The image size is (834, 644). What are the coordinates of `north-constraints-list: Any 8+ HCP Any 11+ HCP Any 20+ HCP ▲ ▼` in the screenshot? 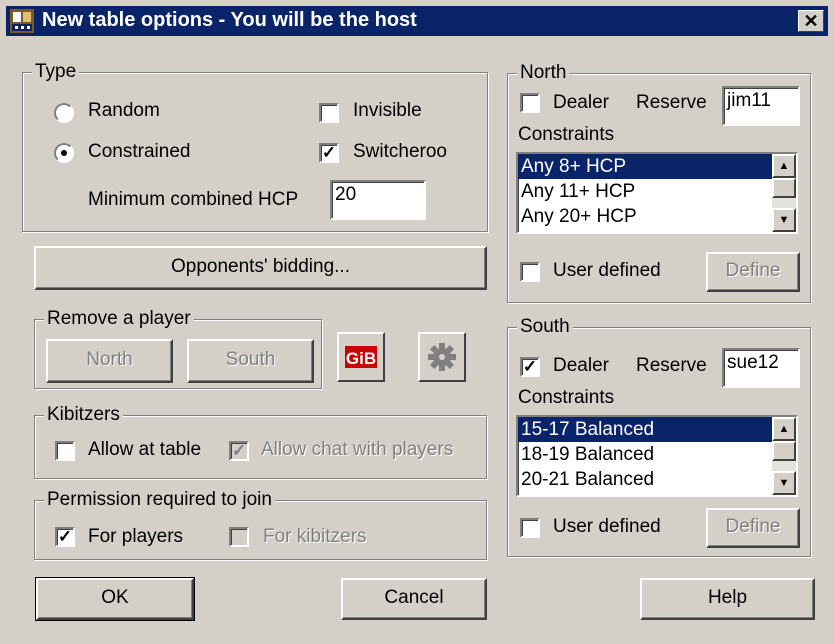 It's located at (657, 193).